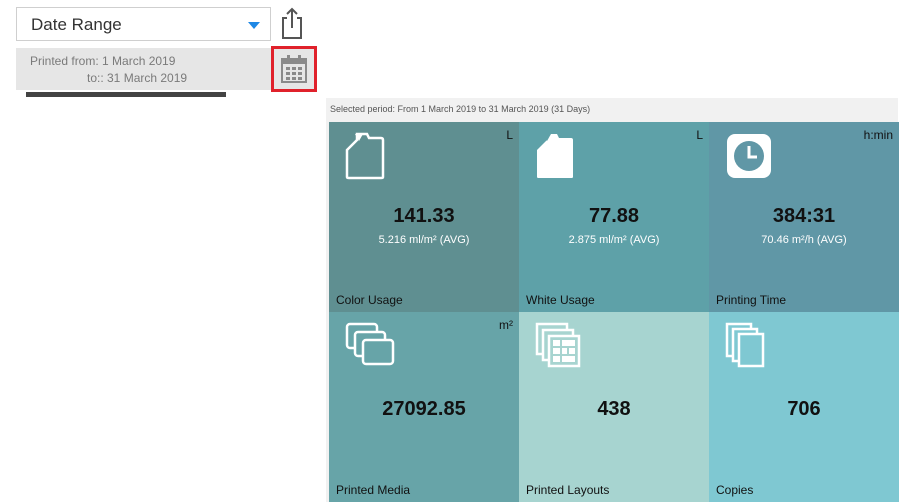 Image resolution: width=908 pixels, height=502 pixels. What do you see at coordinates (143, 24) in the screenshot?
I see `date-range-dropdown: Date Range` at bounding box center [143, 24].